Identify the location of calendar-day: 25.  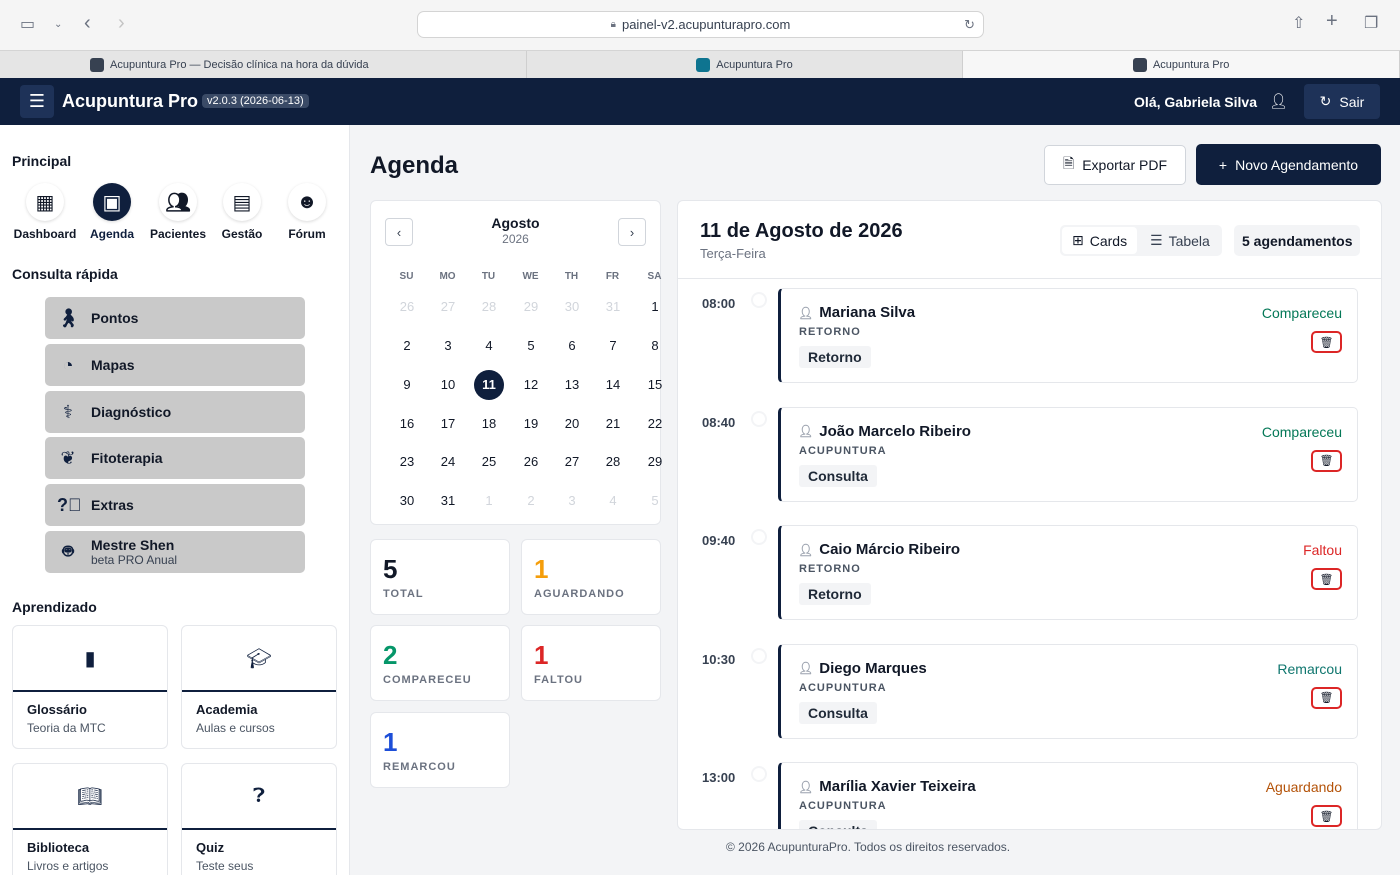
(489, 462).